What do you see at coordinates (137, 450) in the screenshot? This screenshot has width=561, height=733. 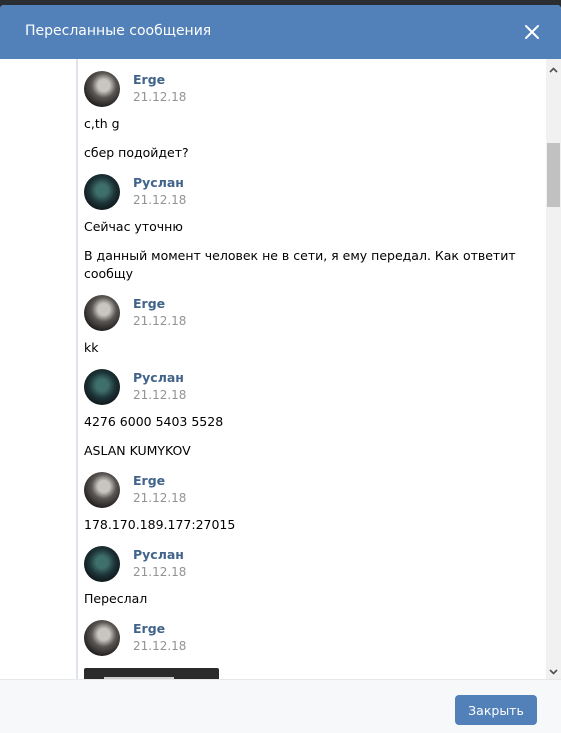 I see `message-text: ASLAN KUMYKOV` at bounding box center [137, 450].